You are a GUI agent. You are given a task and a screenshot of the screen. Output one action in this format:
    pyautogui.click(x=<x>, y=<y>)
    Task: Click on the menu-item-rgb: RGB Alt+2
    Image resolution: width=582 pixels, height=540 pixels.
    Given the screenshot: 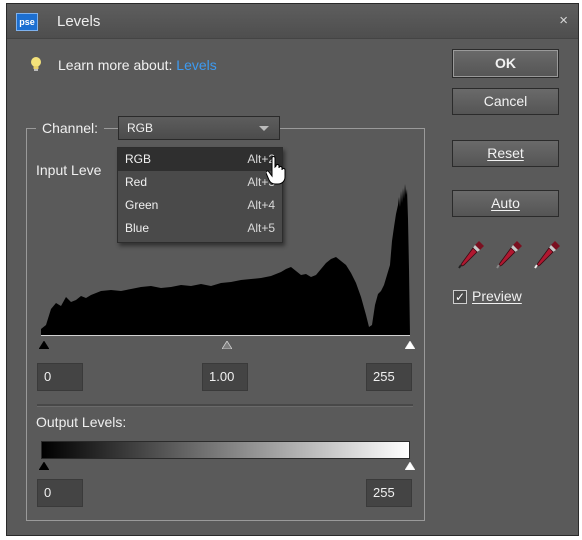 What is the action you would take?
    pyautogui.click(x=200, y=159)
    